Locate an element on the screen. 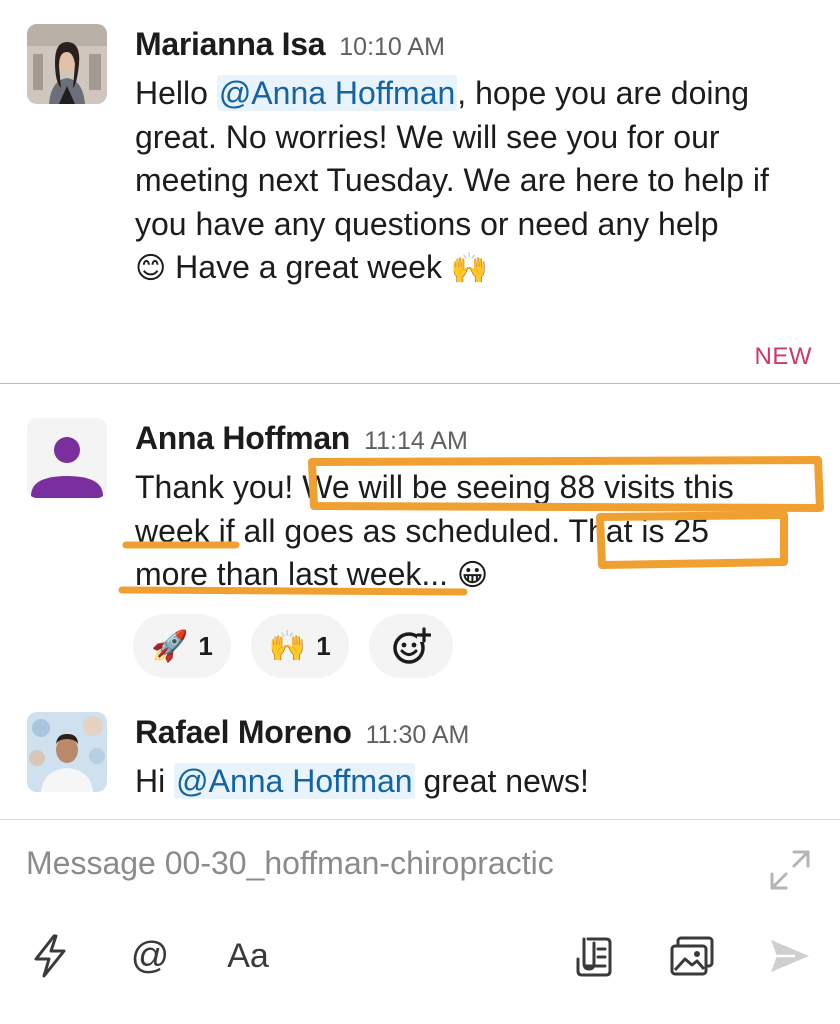 Image resolution: width=840 pixels, height=1024 pixels. send-icon is located at coordinates (790, 956).